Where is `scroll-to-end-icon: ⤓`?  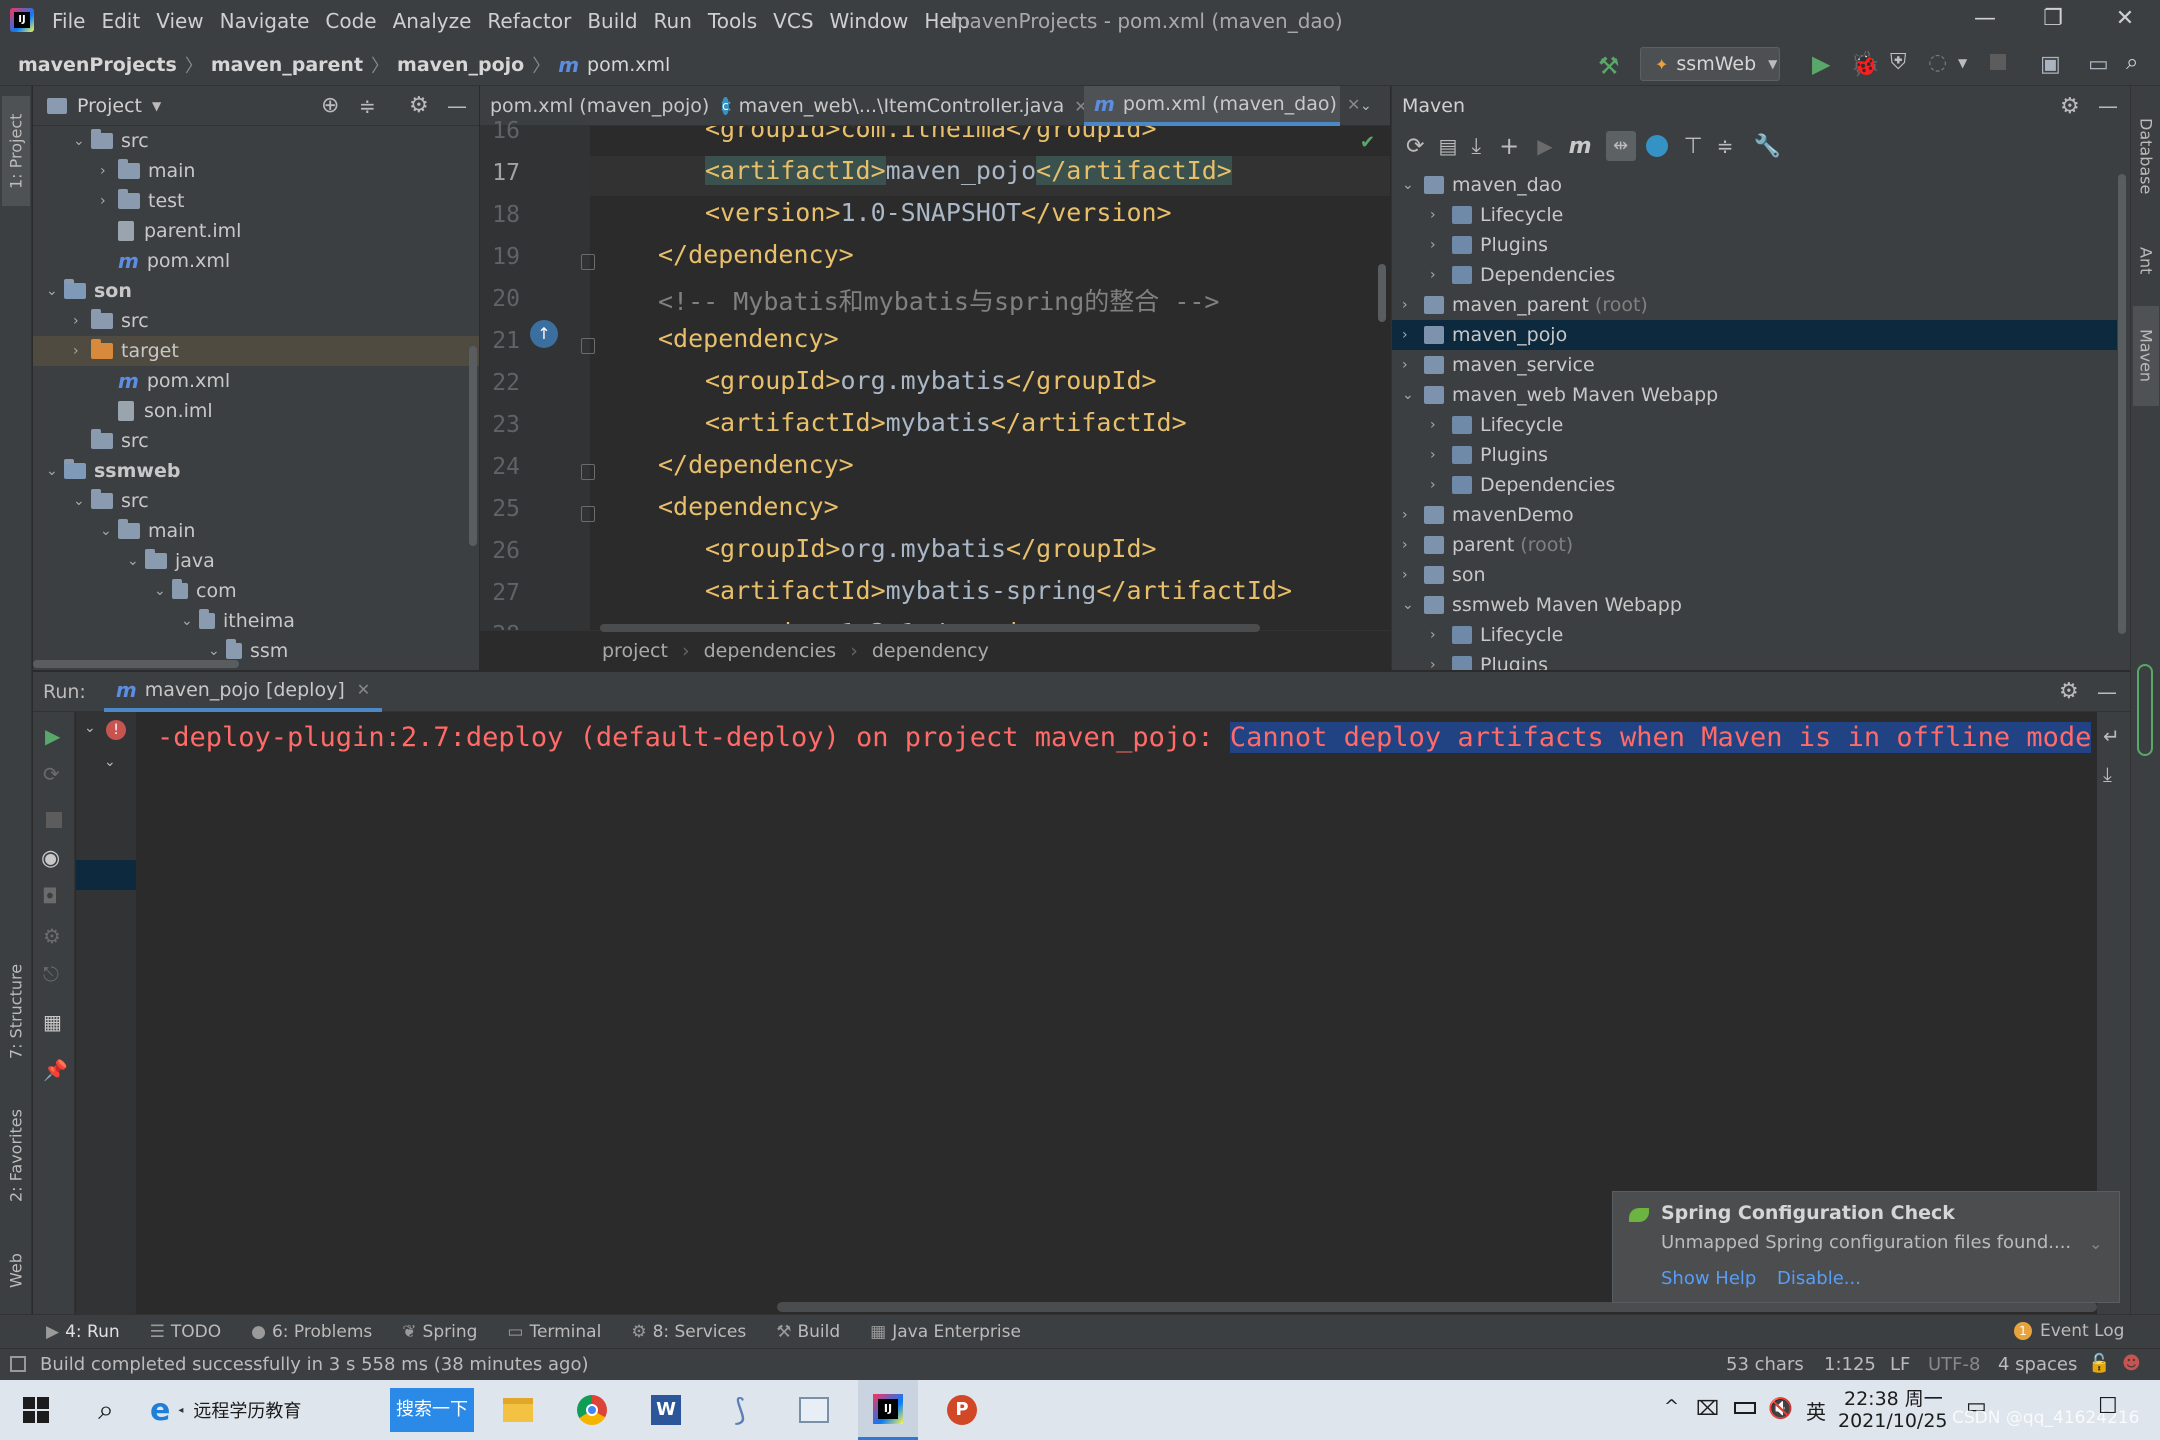 scroll-to-end-icon: ⤓ is located at coordinates (2107, 774).